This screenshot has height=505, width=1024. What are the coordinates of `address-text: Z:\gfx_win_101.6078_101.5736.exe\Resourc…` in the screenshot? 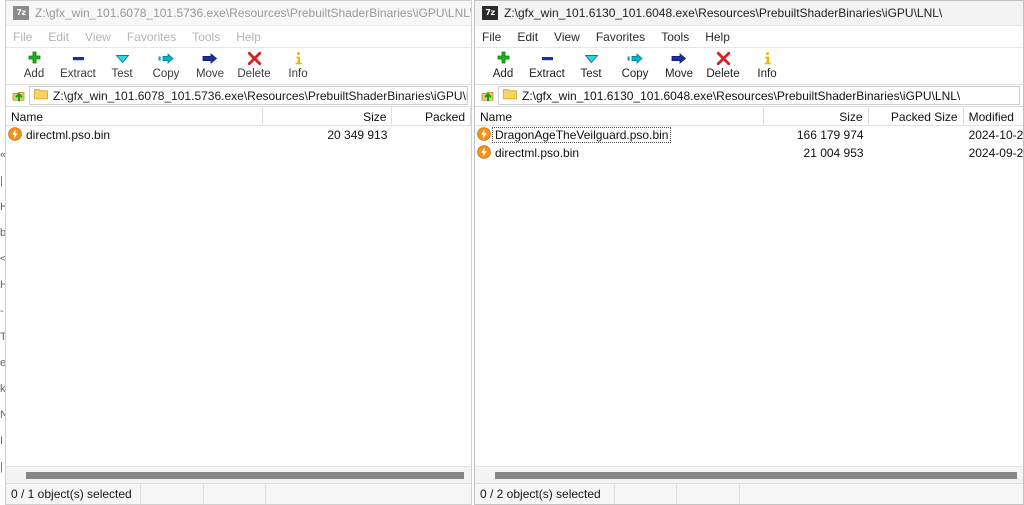 It's located at (260, 95).